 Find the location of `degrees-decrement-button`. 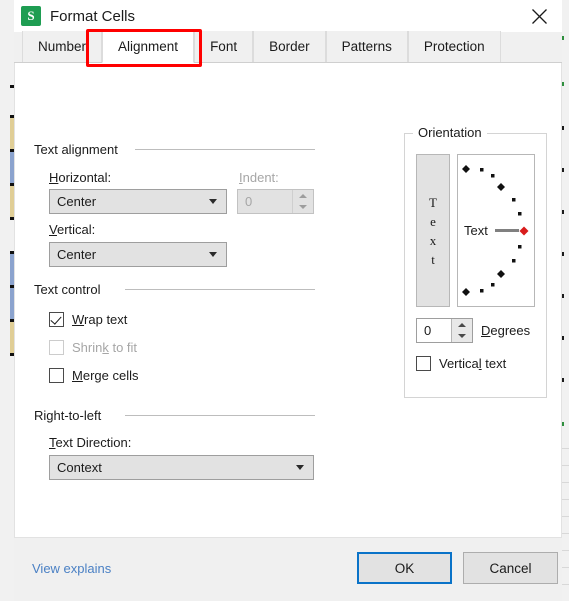

degrees-decrement-button is located at coordinates (462, 337).